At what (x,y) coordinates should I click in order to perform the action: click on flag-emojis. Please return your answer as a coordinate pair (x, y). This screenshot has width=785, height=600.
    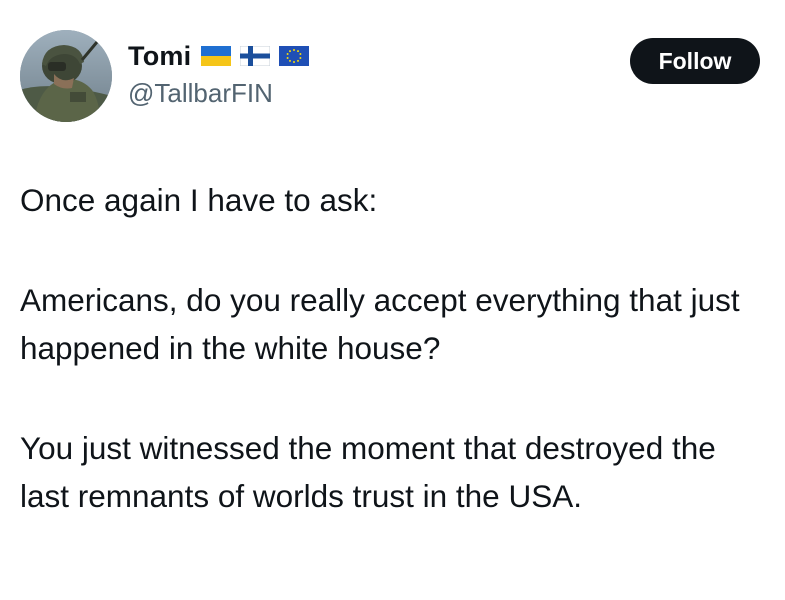
    Looking at the image, I should click on (259, 56).